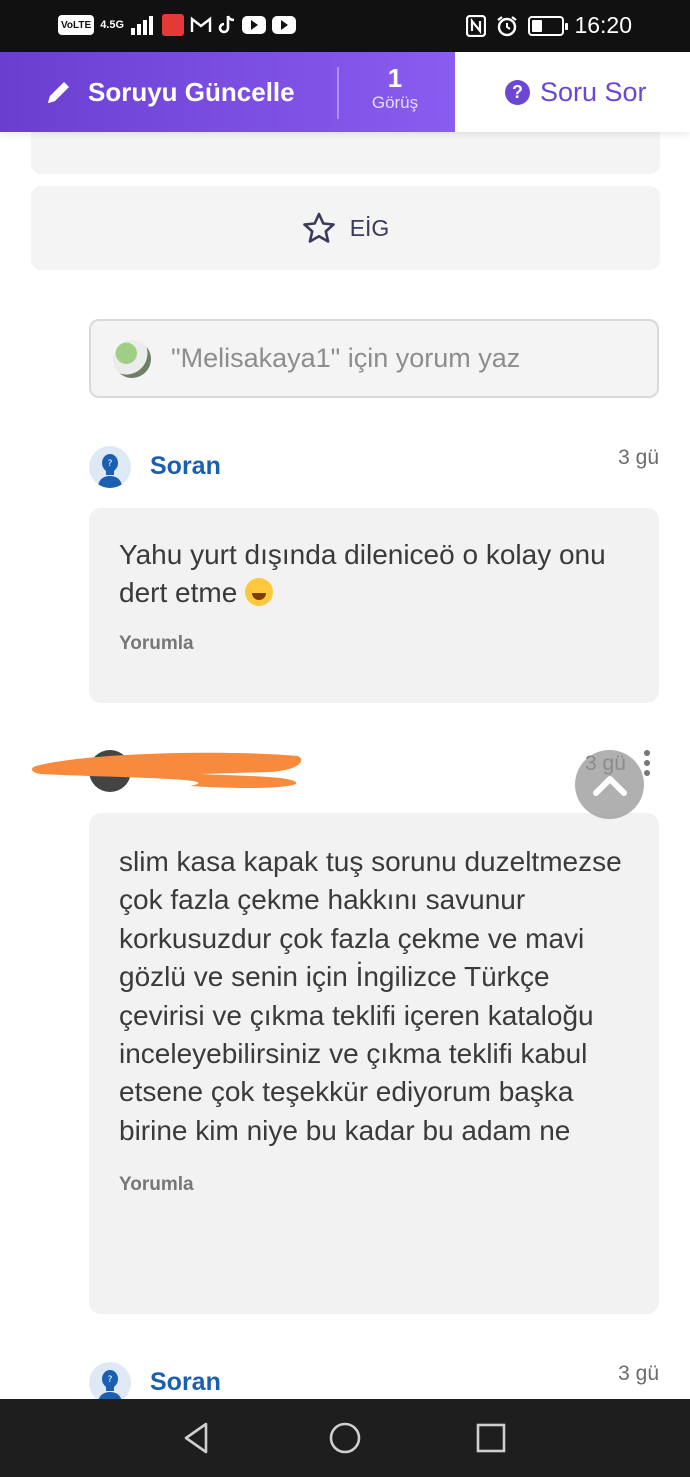  What do you see at coordinates (345, 228) in the screenshot?
I see `eig-button: EİG` at bounding box center [345, 228].